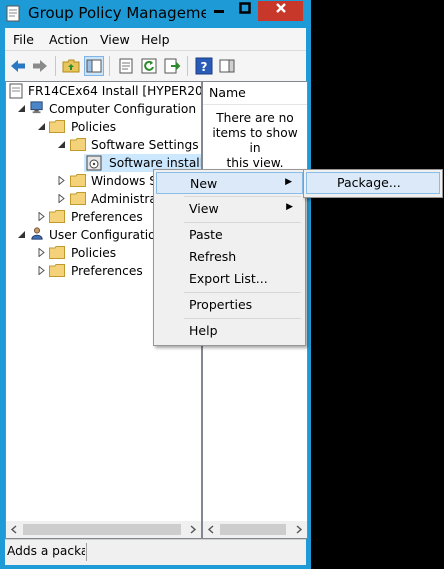  What do you see at coordinates (255, 93) in the screenshot?
I see `column-header-name: Name` at bounding box center [255, 93].